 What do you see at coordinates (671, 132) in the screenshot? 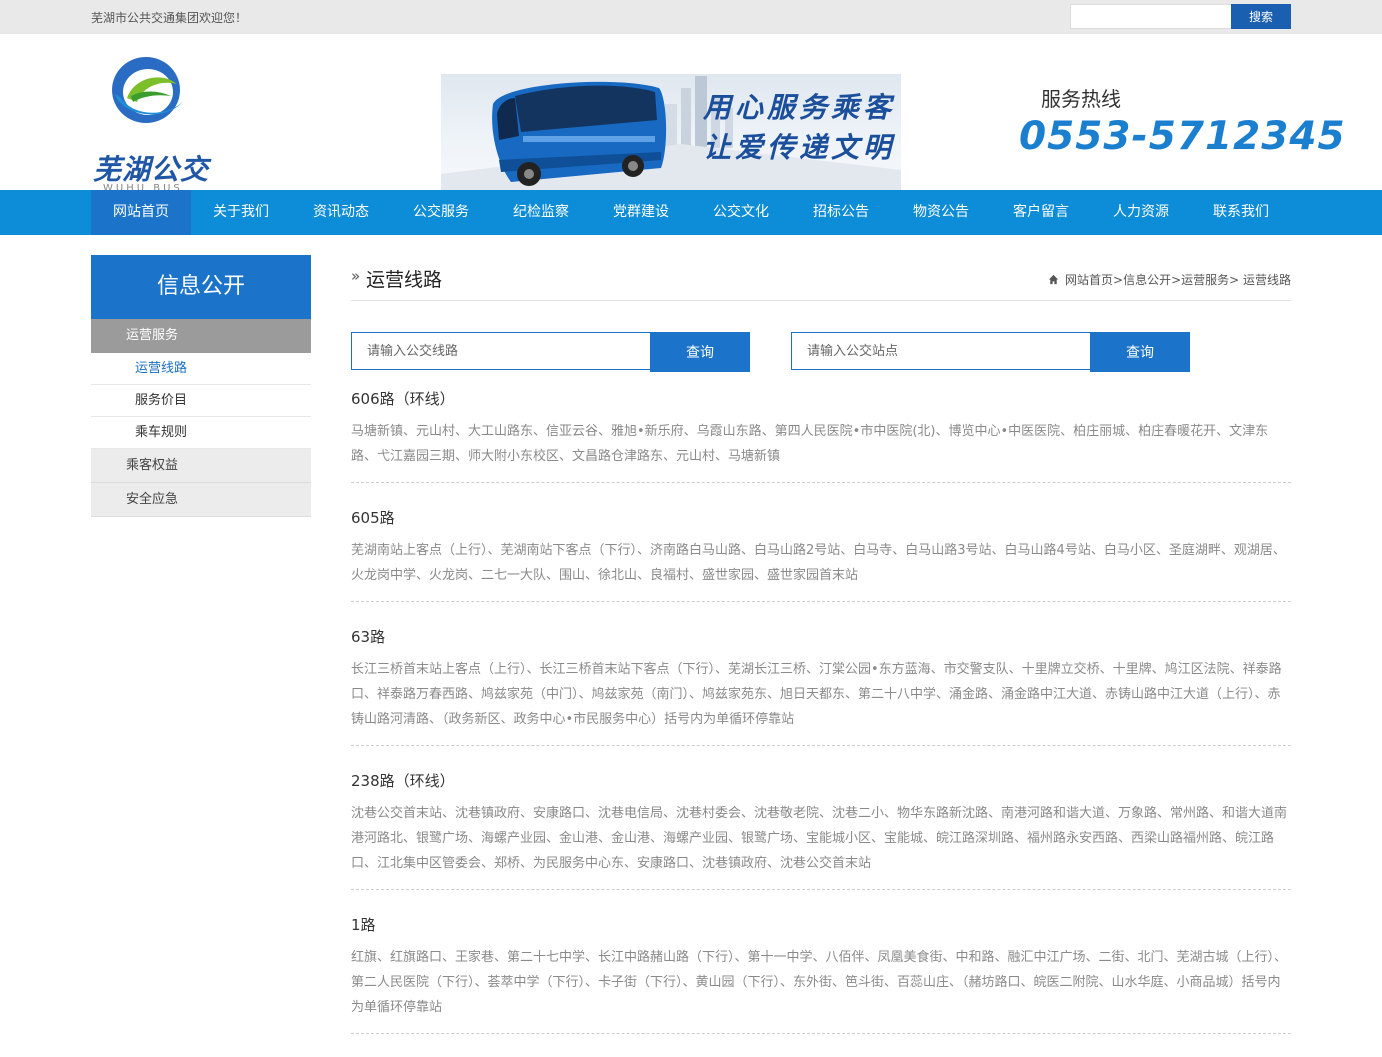
I see `header-banner: 用心服务乘客 让爱传递文明` at bounding box center [671, 132].